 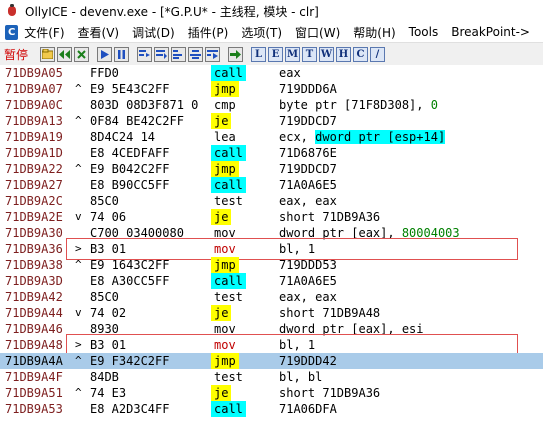 What do you see at coordinates (355, 105) in the screenshot?
I see `operand-text: byte ptr [71F8D308],` at bounding box center [355, 105].